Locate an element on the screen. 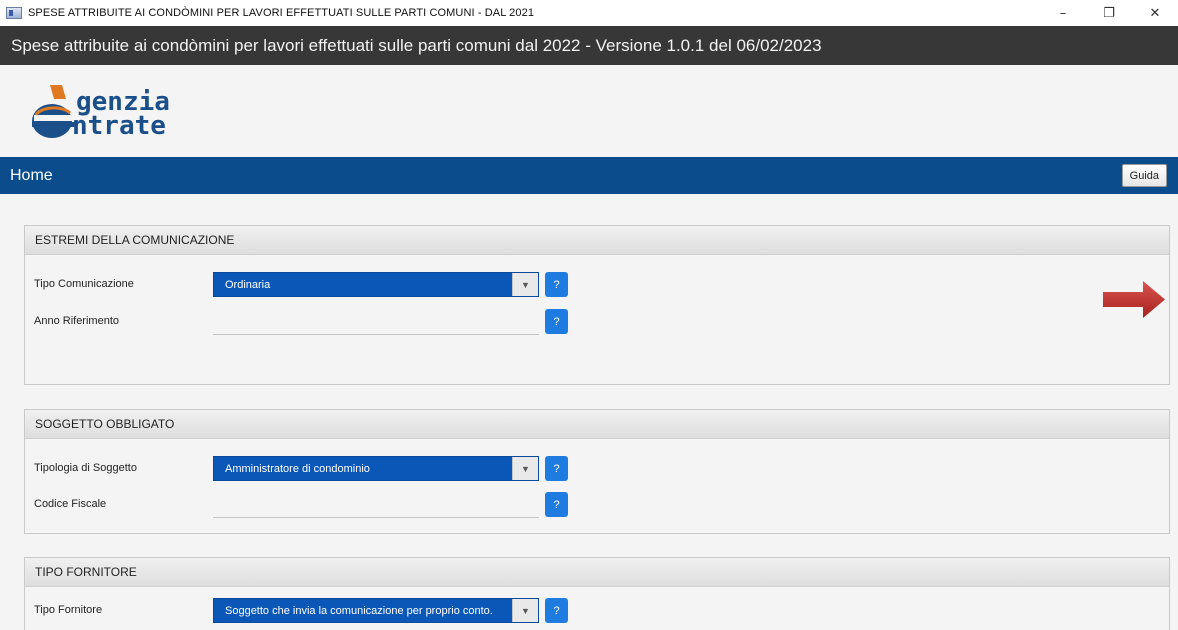  logo-area: genzia ntrate is located at coordinates (589, 111).